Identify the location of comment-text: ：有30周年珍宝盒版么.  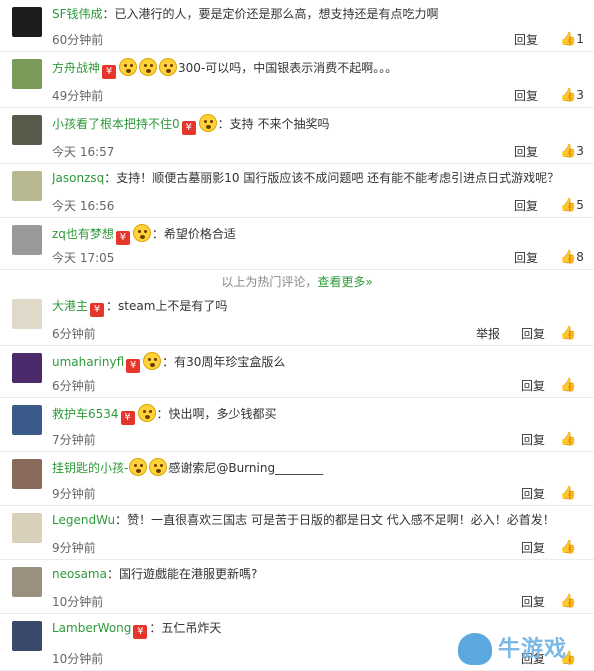
(224, 362).